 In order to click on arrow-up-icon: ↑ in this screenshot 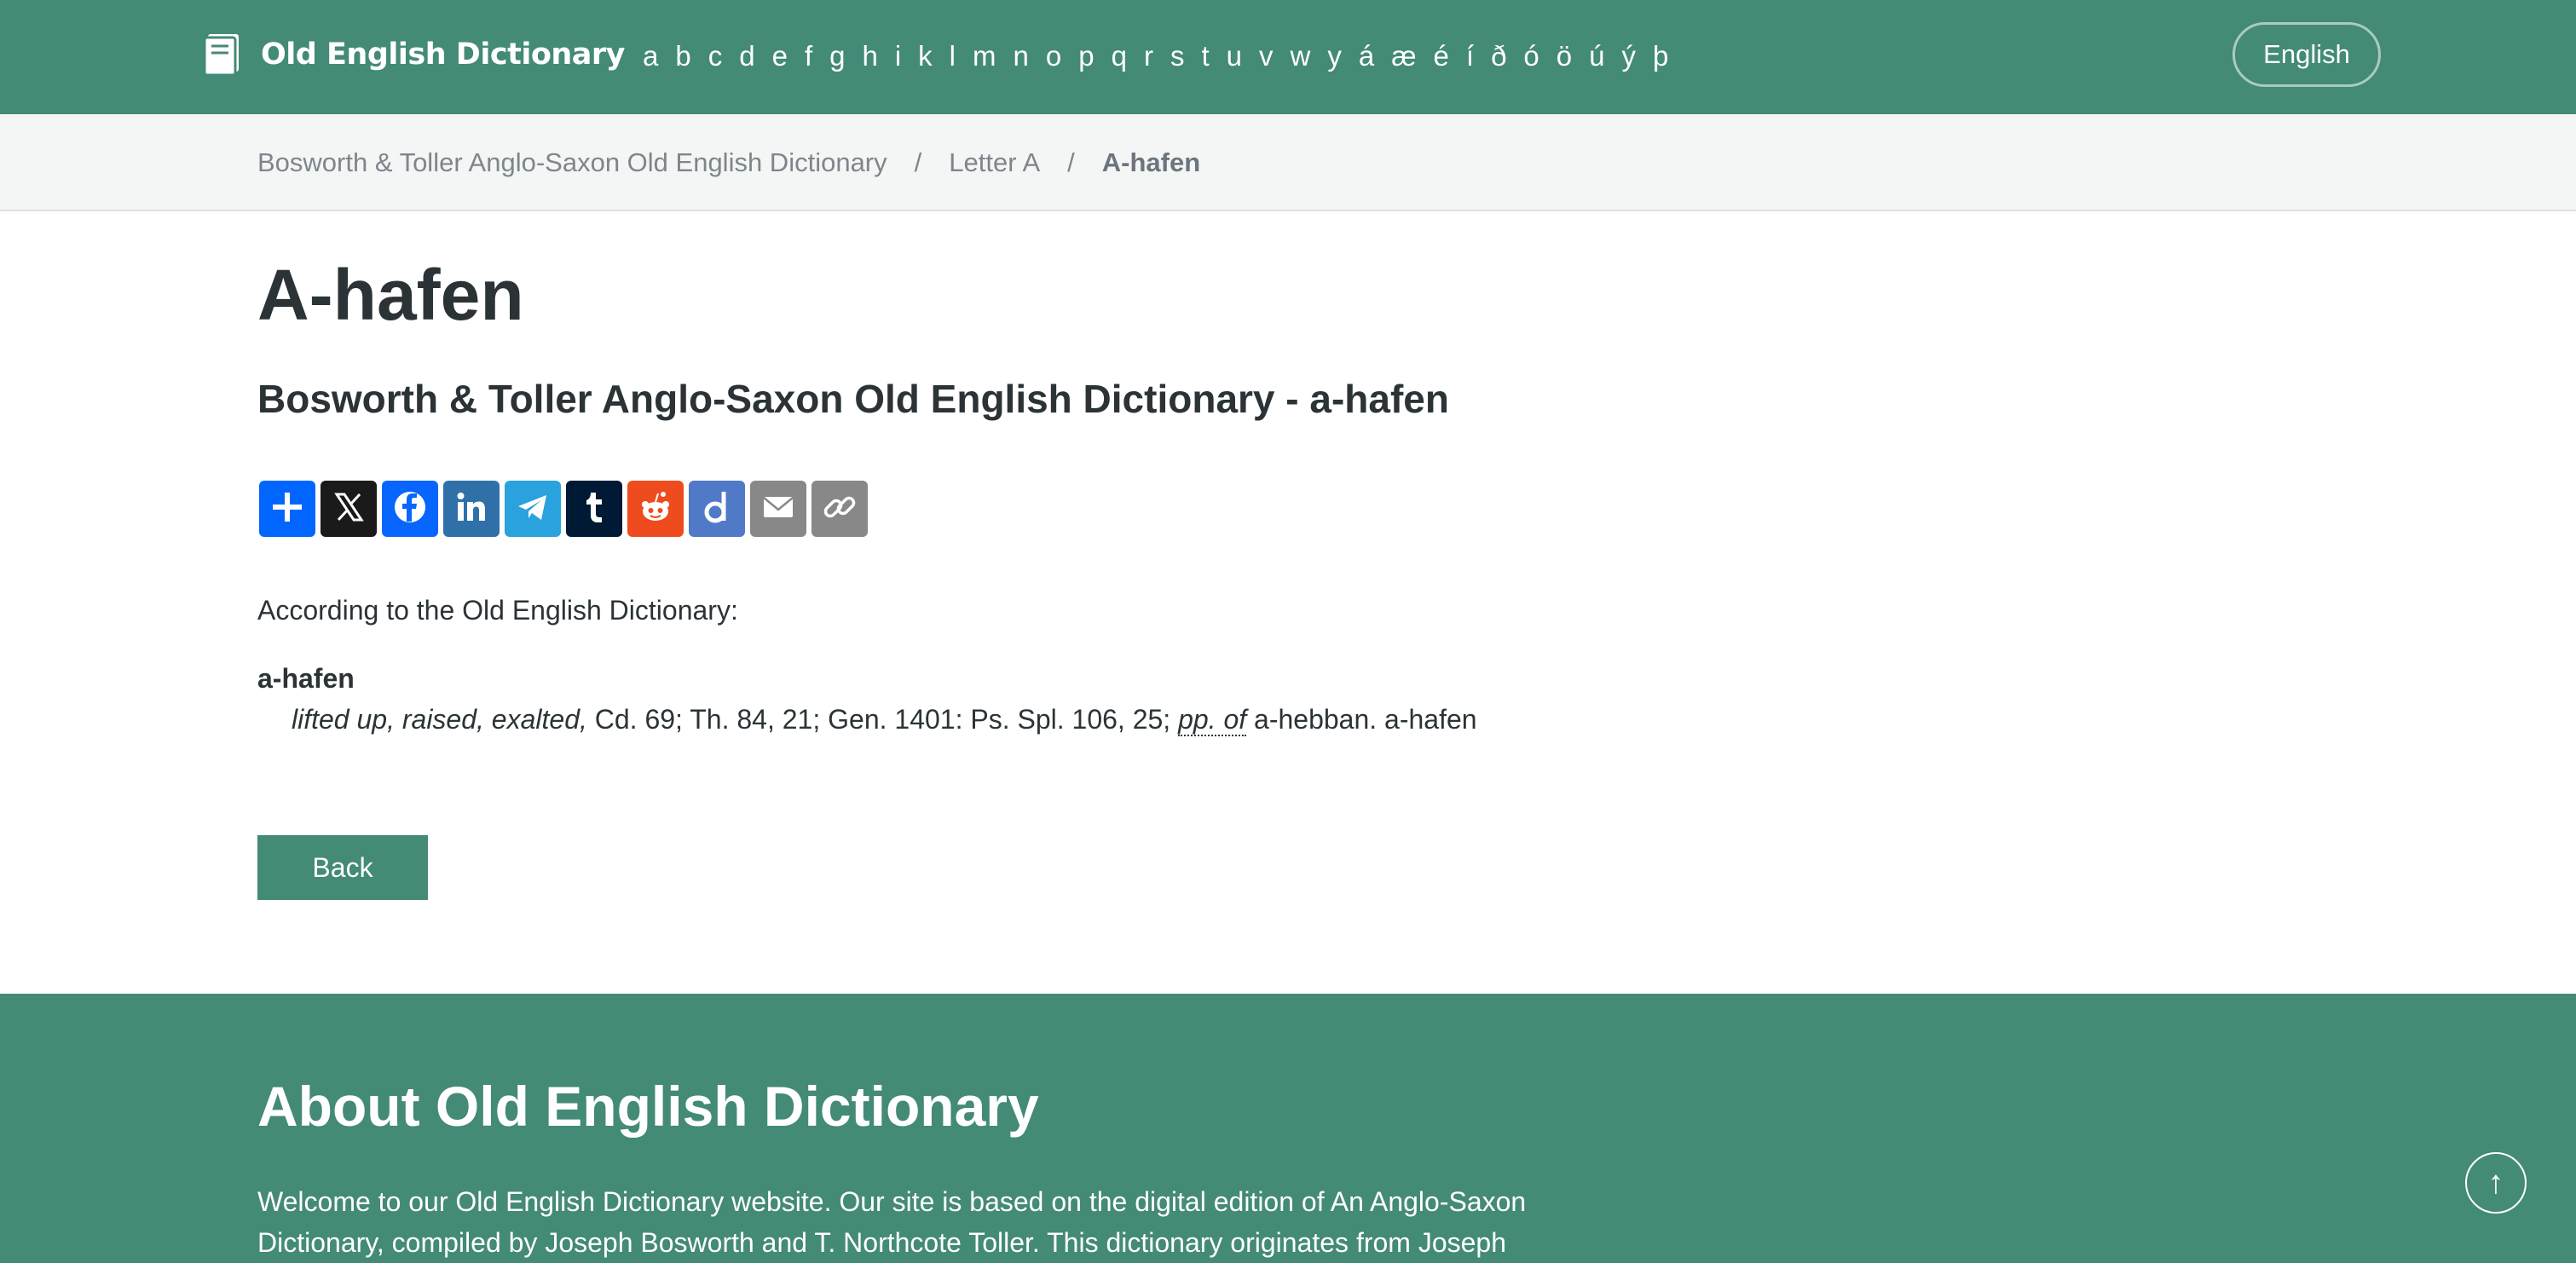, I will do `click(2495, 1182)`.